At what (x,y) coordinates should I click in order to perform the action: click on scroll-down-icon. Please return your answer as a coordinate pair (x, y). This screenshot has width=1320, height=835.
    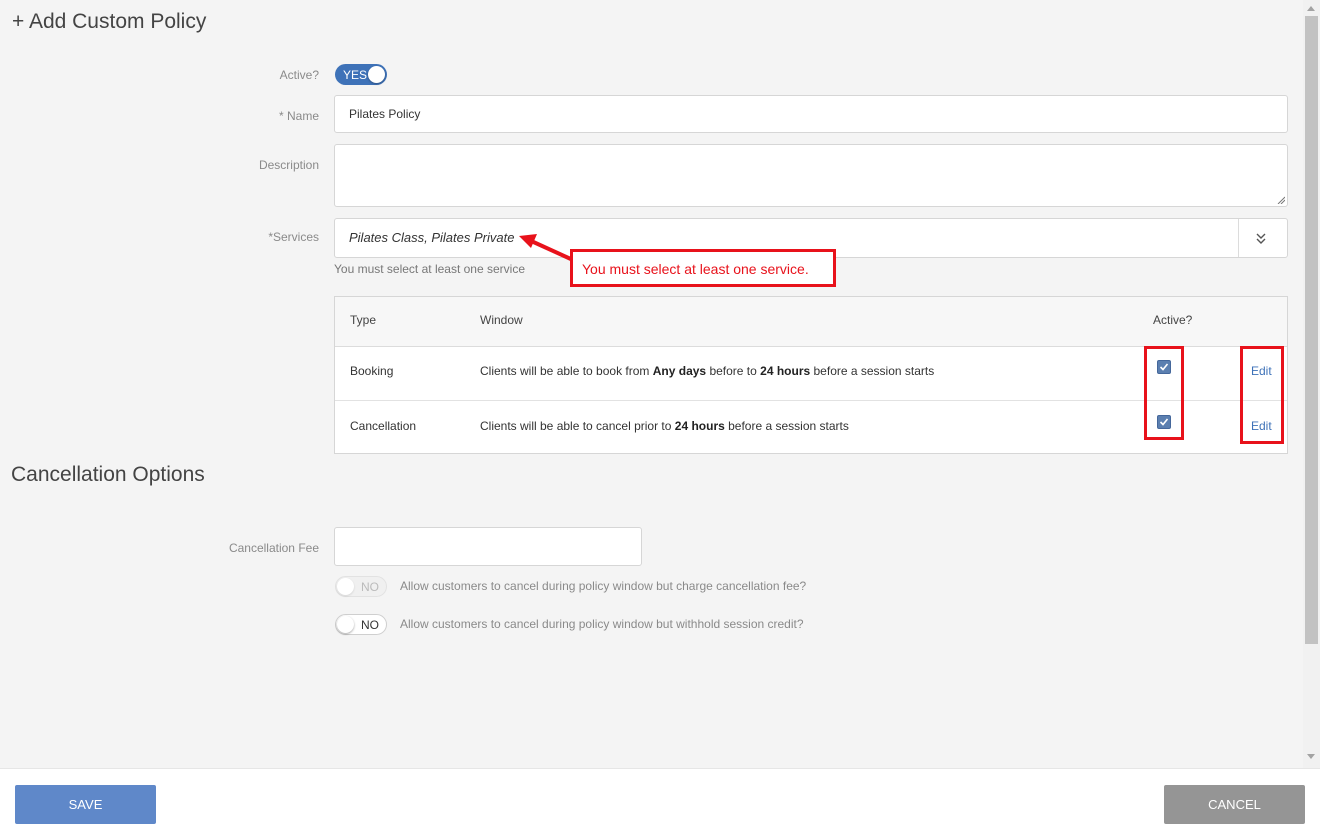
    Looking at the image, I should click on (1311, 756).